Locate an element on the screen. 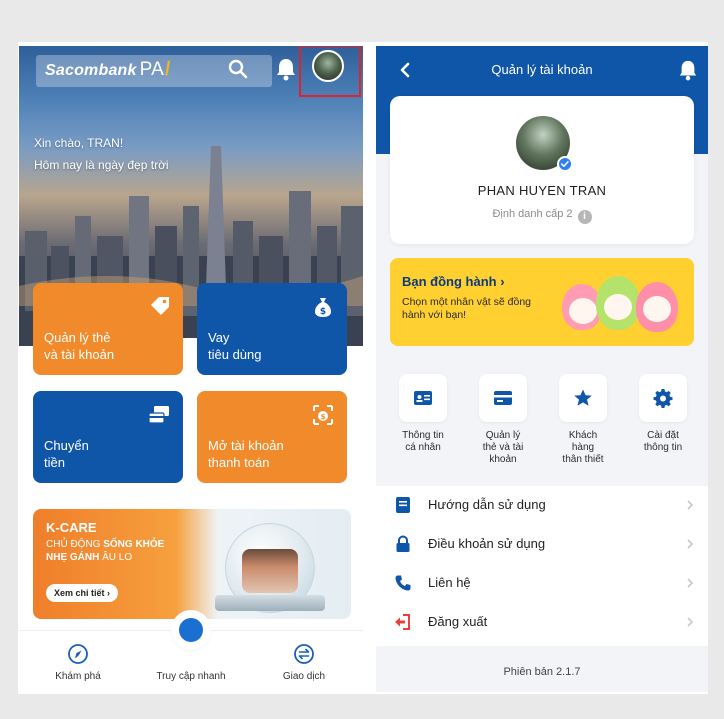  quick-action-loyal-customer: Khách hàng thân thiết is located at coordinates (583, 416).